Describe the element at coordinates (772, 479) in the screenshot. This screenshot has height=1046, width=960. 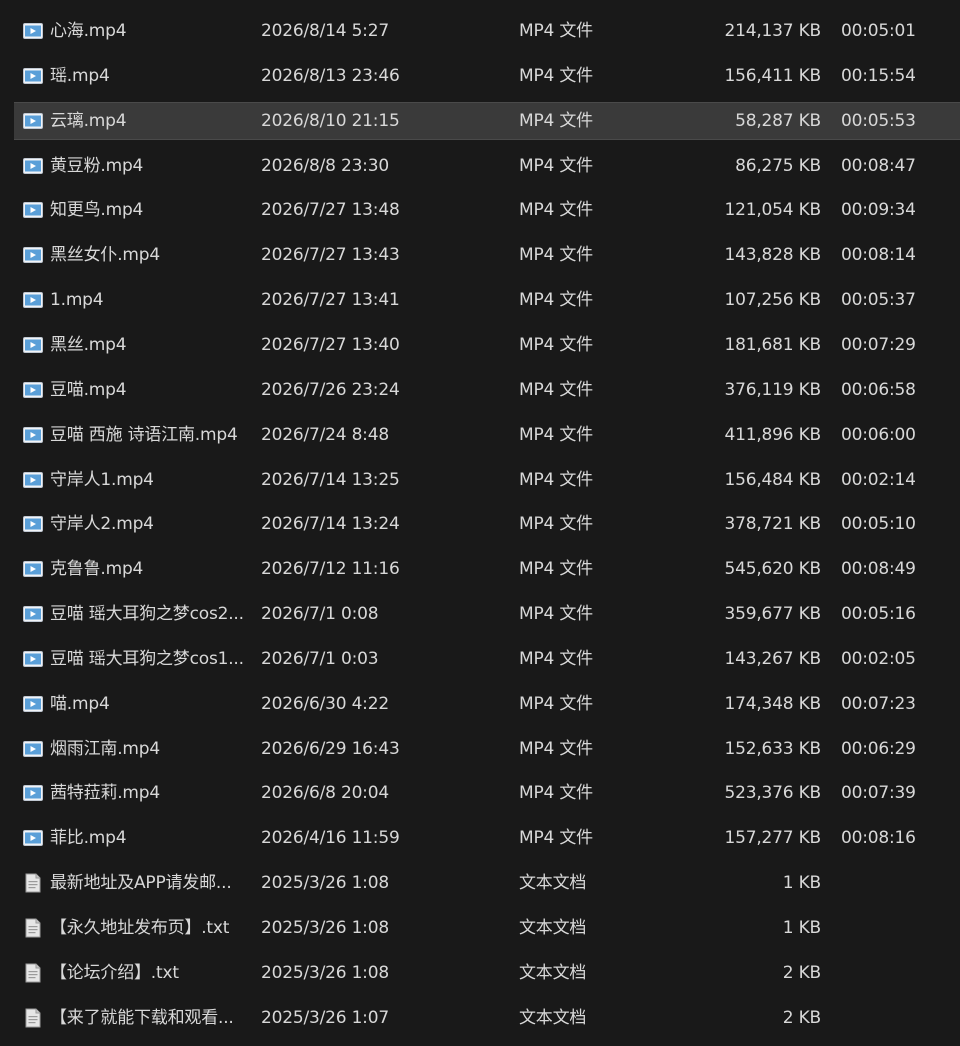
I see `file-size: 156,484 KB` at that location.